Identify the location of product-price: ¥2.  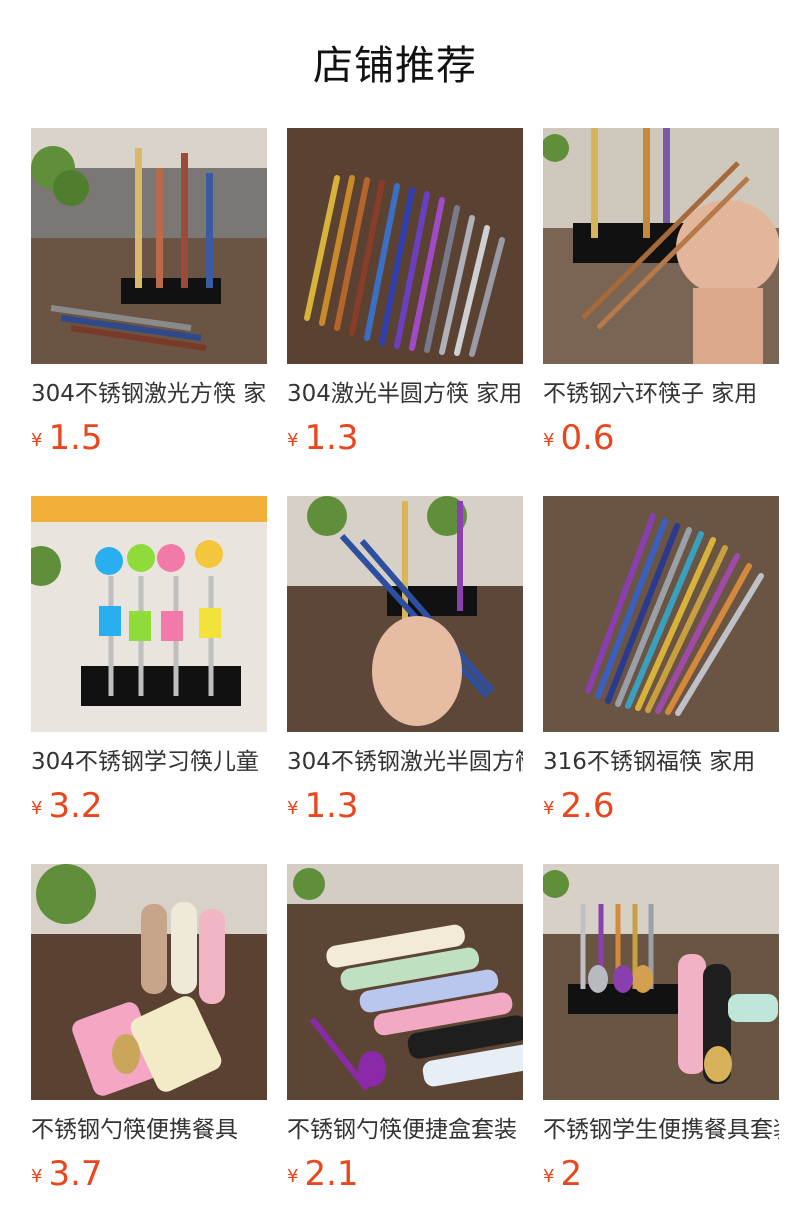
(562, 1174).